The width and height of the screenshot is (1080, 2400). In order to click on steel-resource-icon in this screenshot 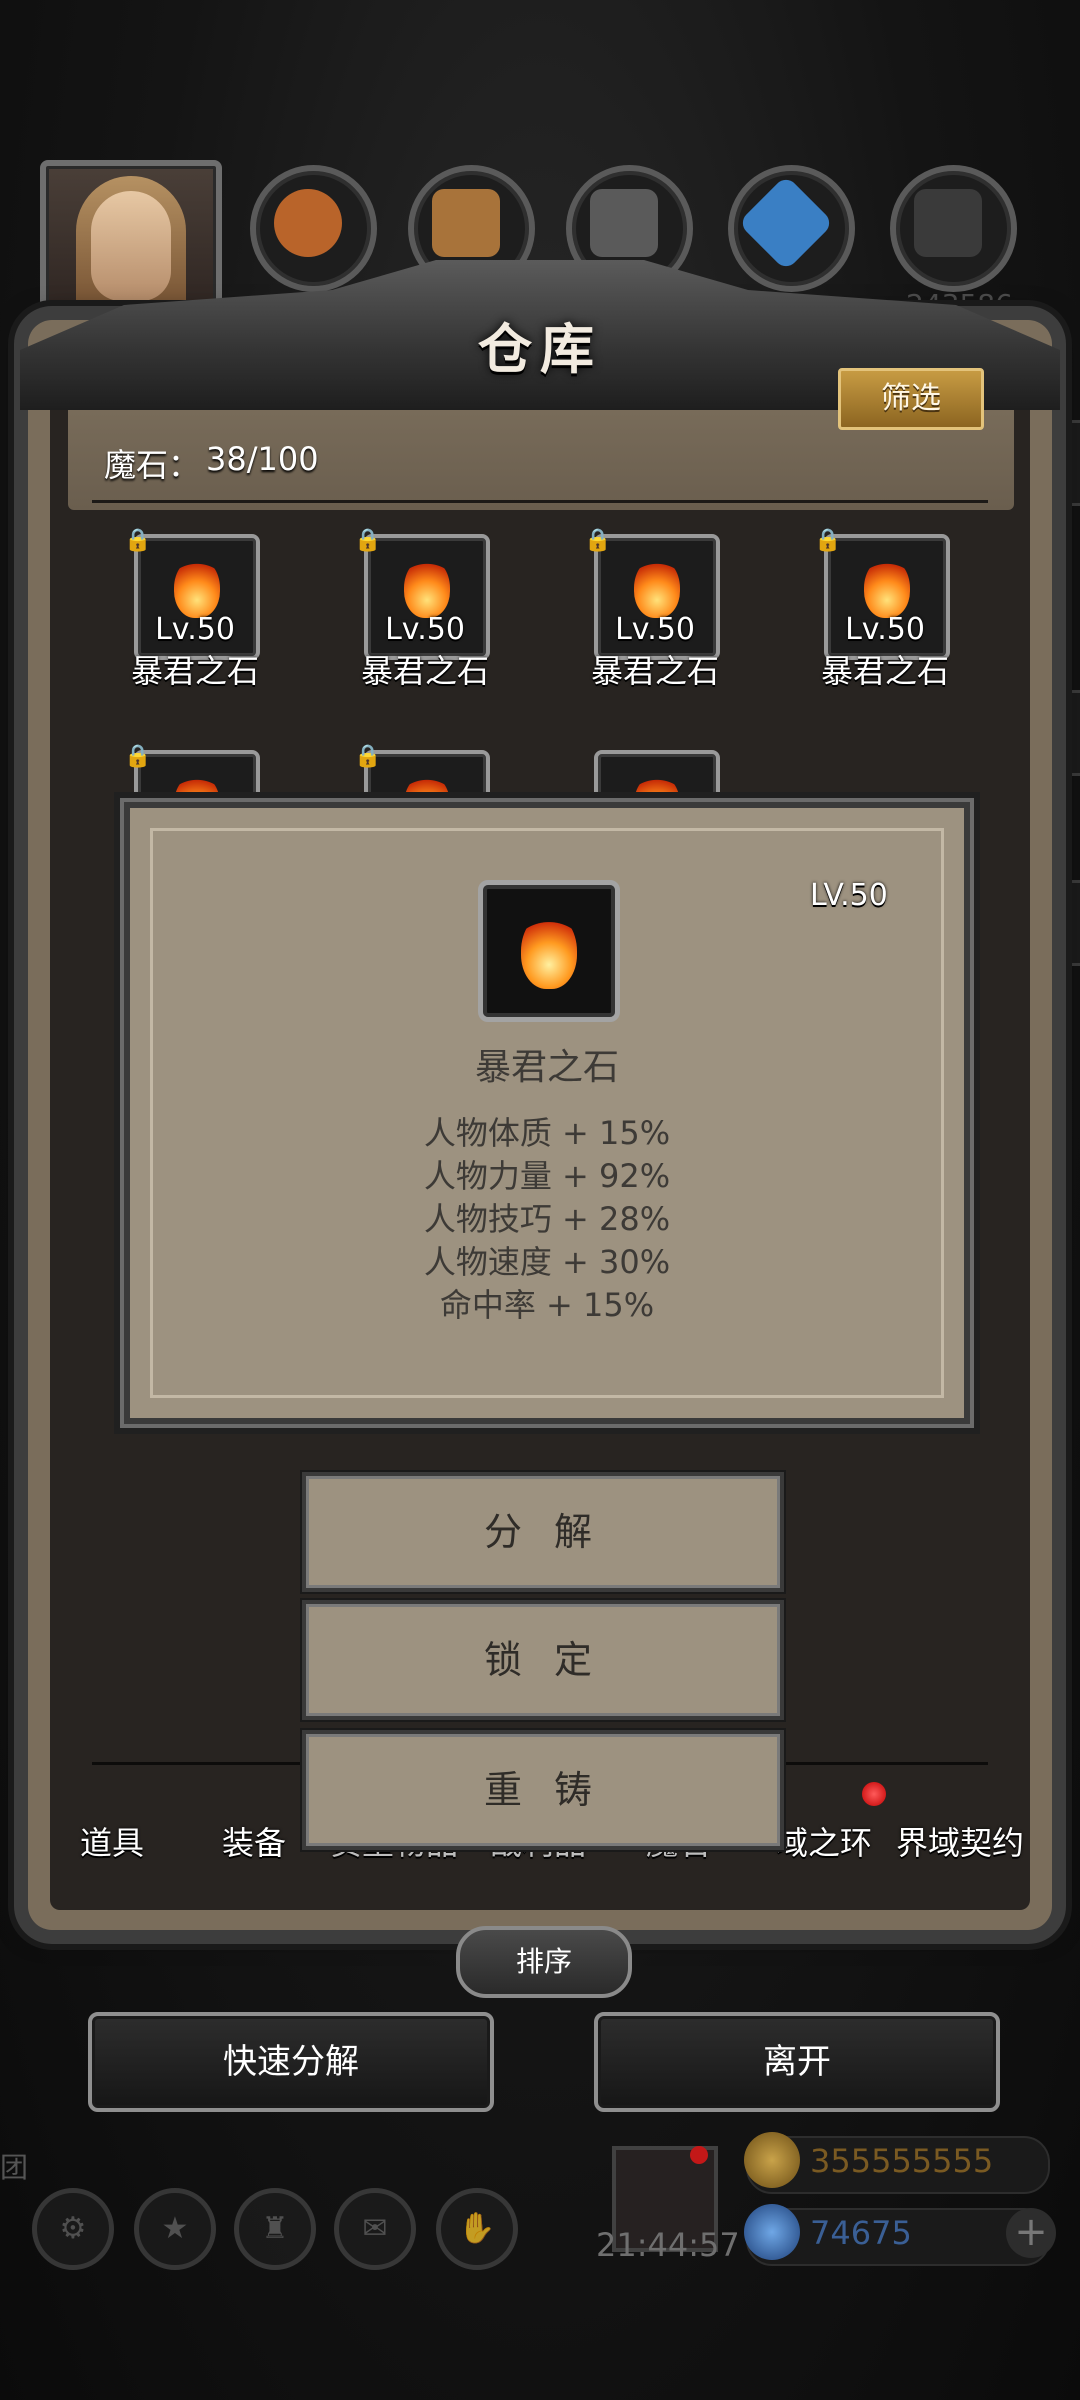, I will do `click(953, 228)`.